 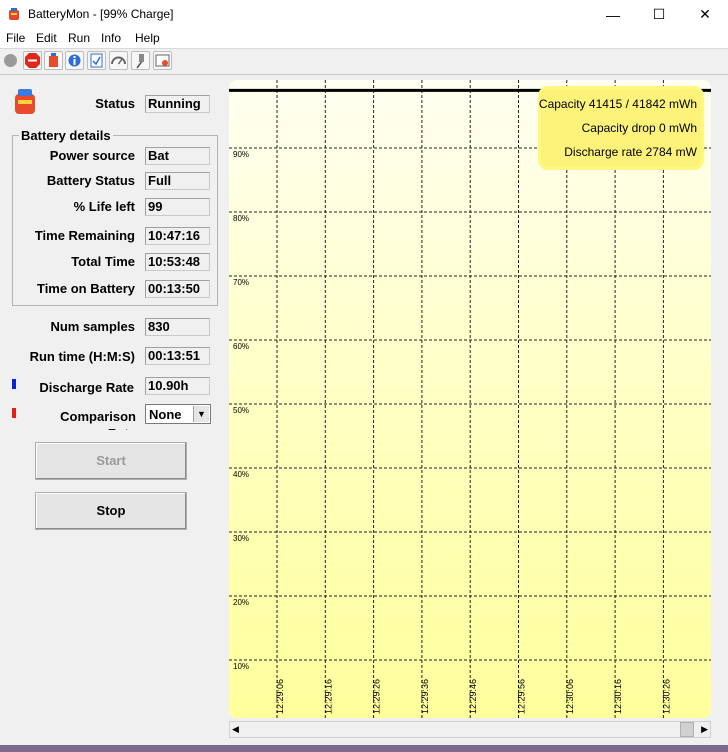 I want to click on x-tick-label: 12:30:16, so click(x=618, y=696).